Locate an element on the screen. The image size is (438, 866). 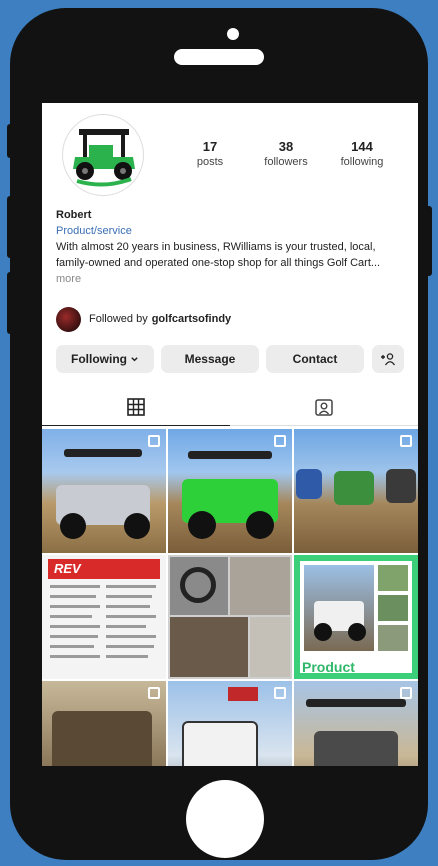
product-collage is located at coordinates (356, 617).